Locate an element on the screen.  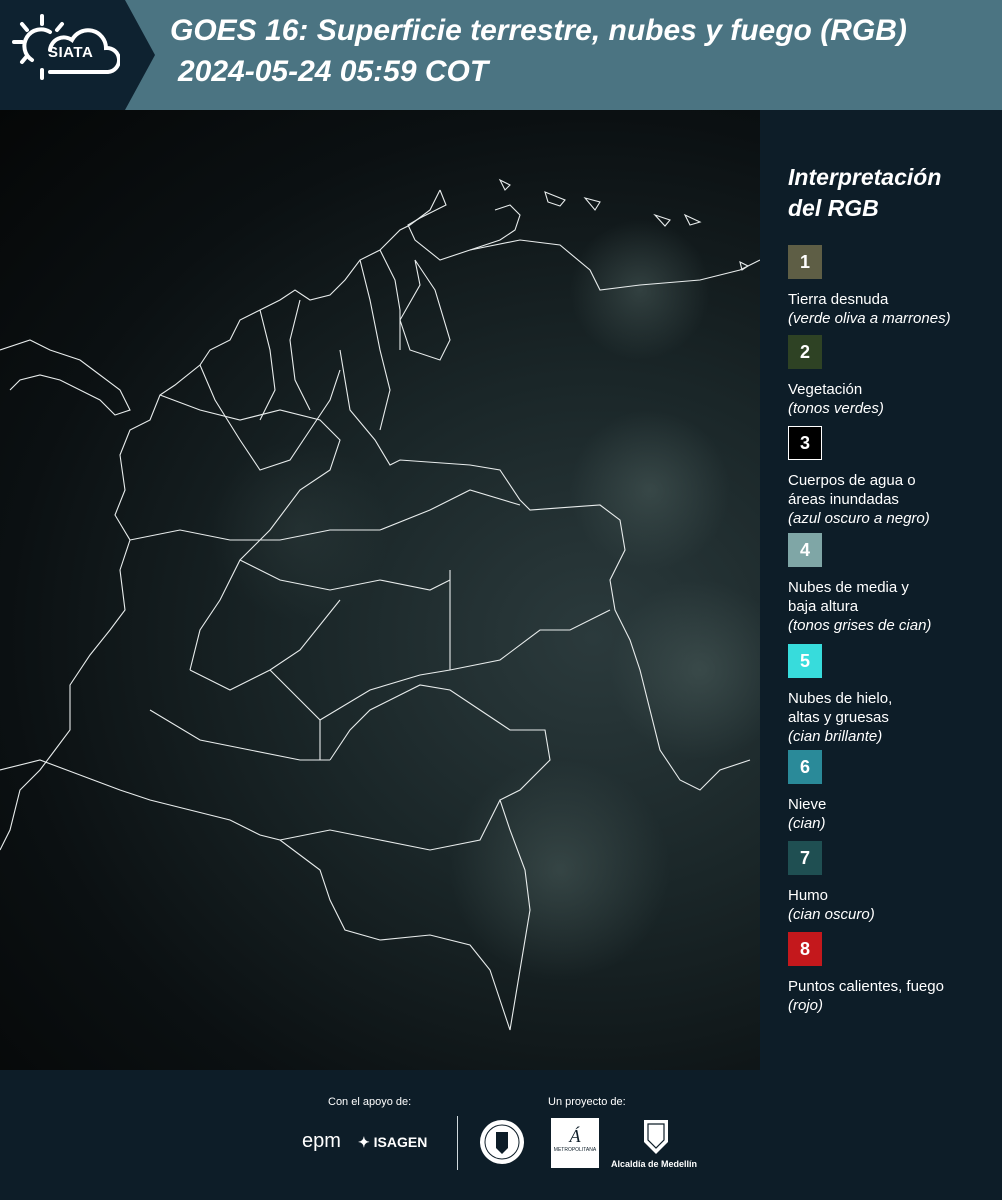
legend-title: Interpretación del RGB is located at coordinates (888, 193).